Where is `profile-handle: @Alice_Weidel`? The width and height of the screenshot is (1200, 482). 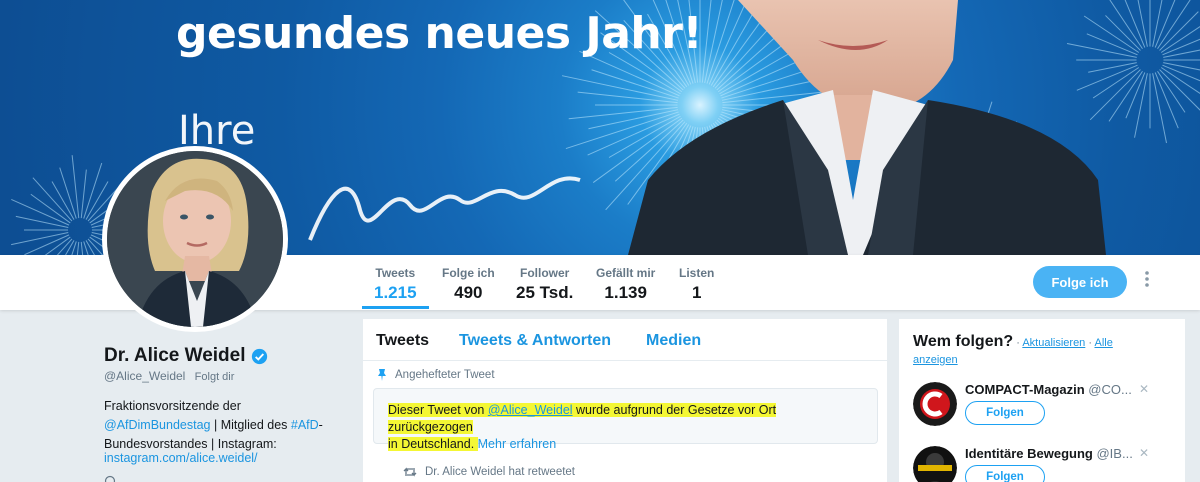
profile-handle: @Alice_Weidel is located at coordinates (145, 376).